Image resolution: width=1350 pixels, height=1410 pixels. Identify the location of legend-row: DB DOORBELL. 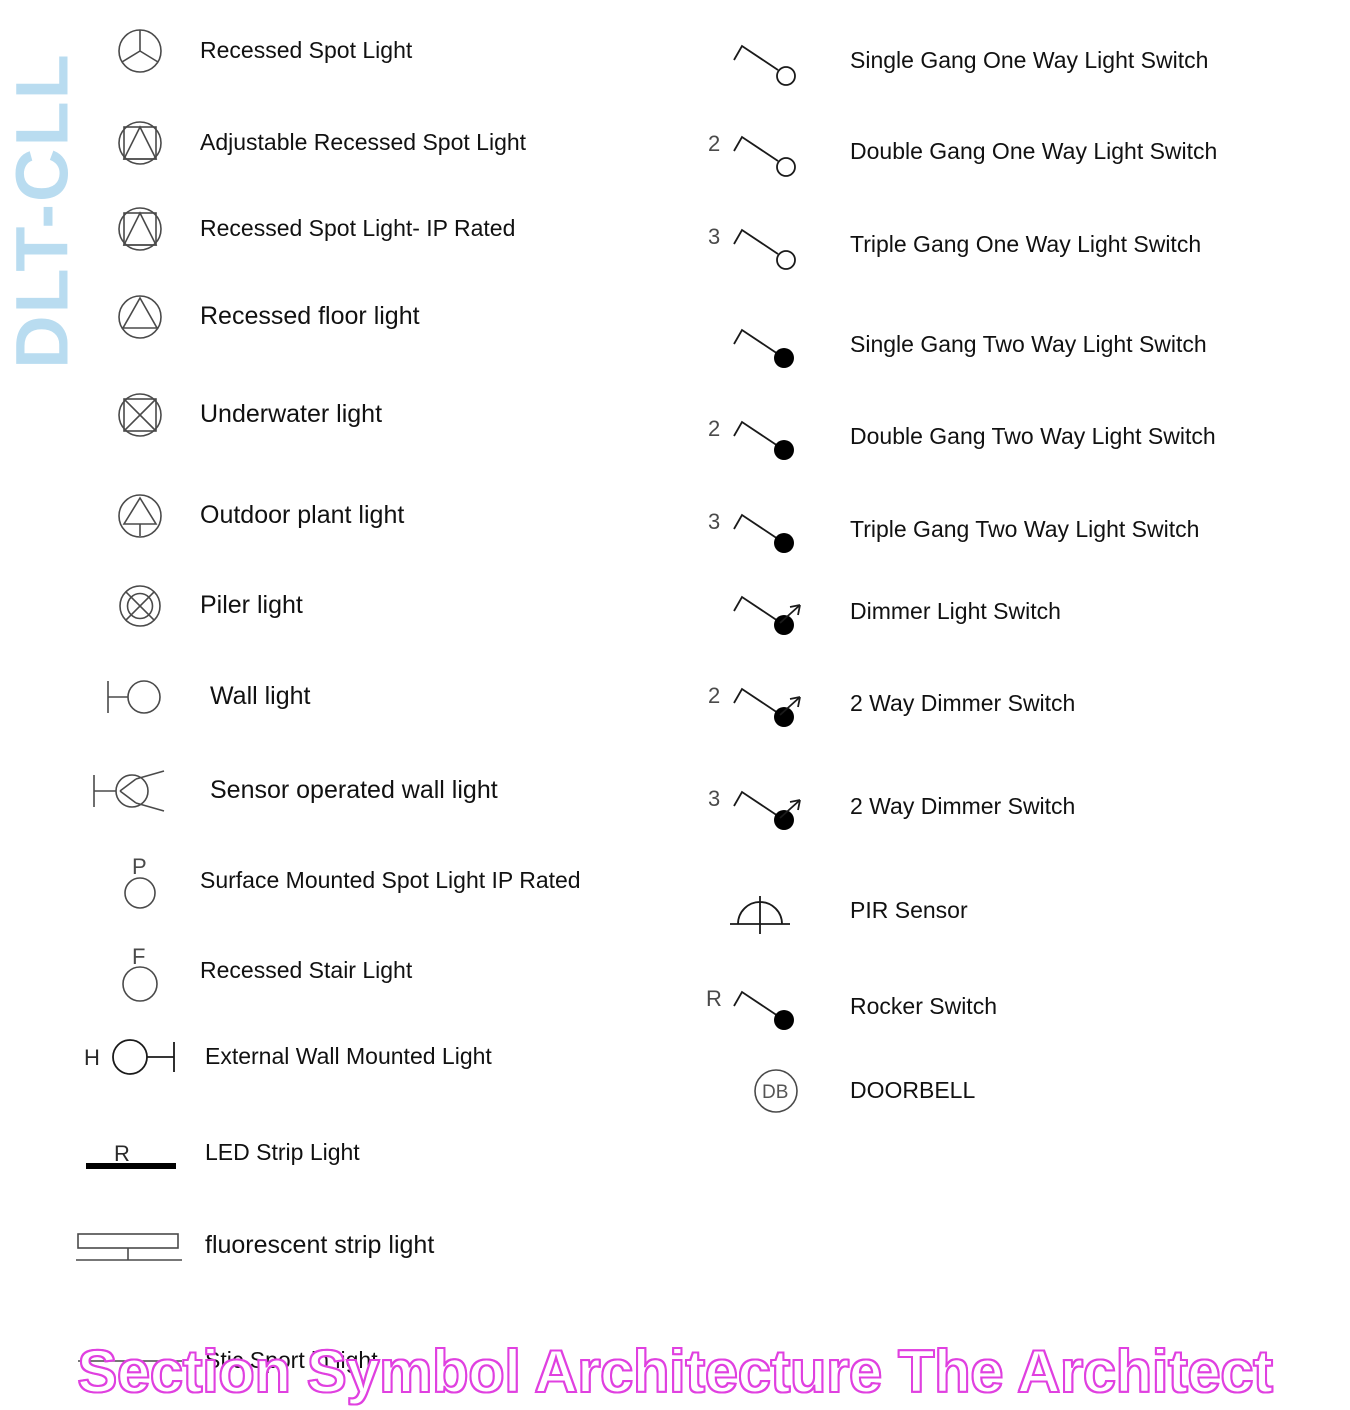
(837, 1091).